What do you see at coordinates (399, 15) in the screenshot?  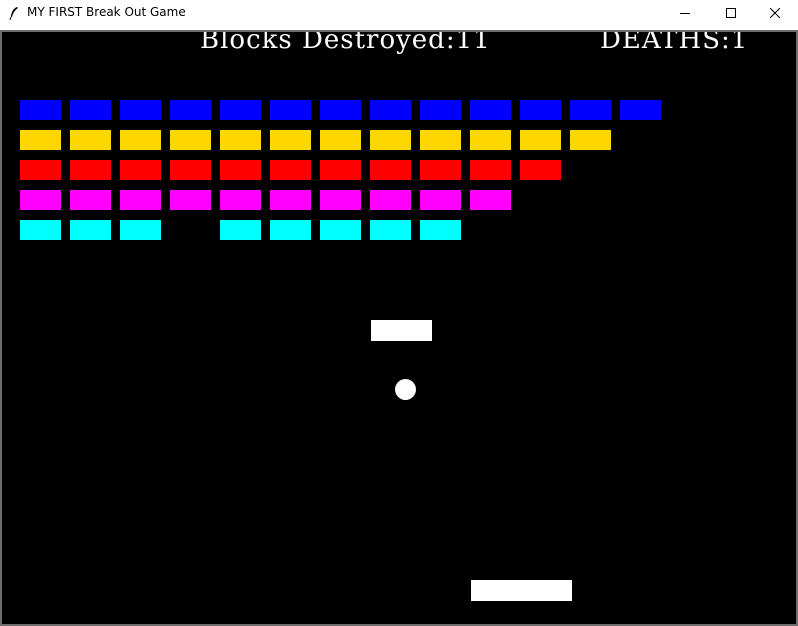 I see `title-bar: MY FIRST Break Out Game` at bounding box center [399, 15].